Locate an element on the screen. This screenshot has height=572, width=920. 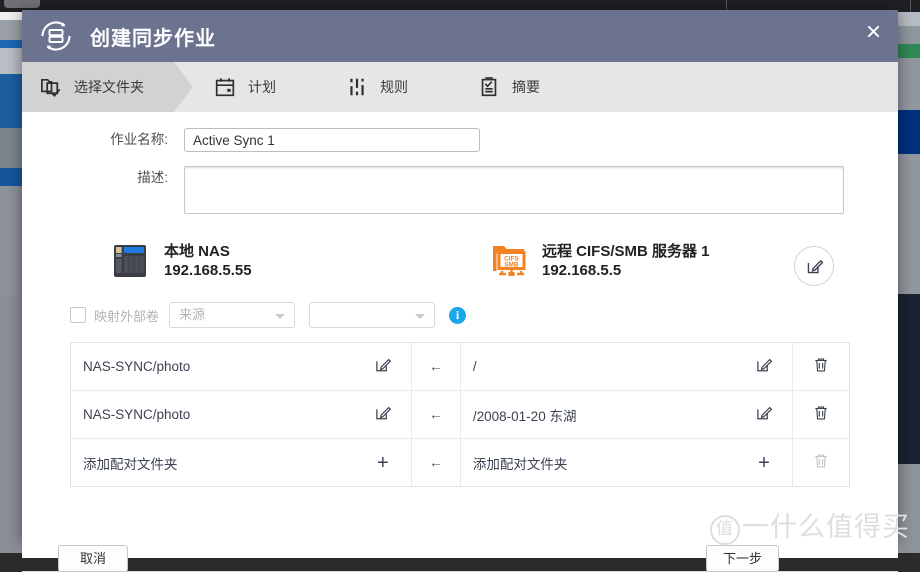
add-pair-left-button: + is located at coordinates (383, 463).